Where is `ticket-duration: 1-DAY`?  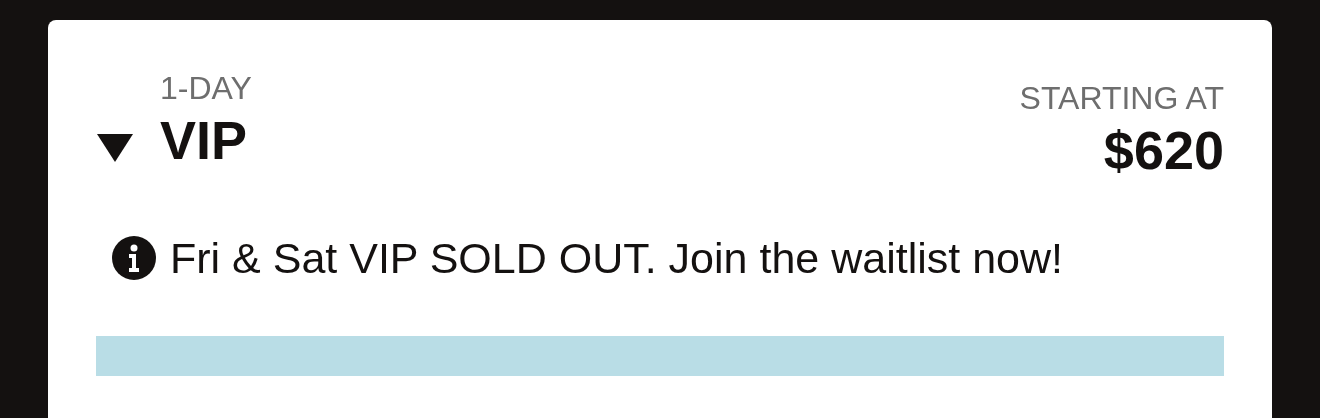 ticket-duration: 1-DAY is located at coordinates (206, 88).